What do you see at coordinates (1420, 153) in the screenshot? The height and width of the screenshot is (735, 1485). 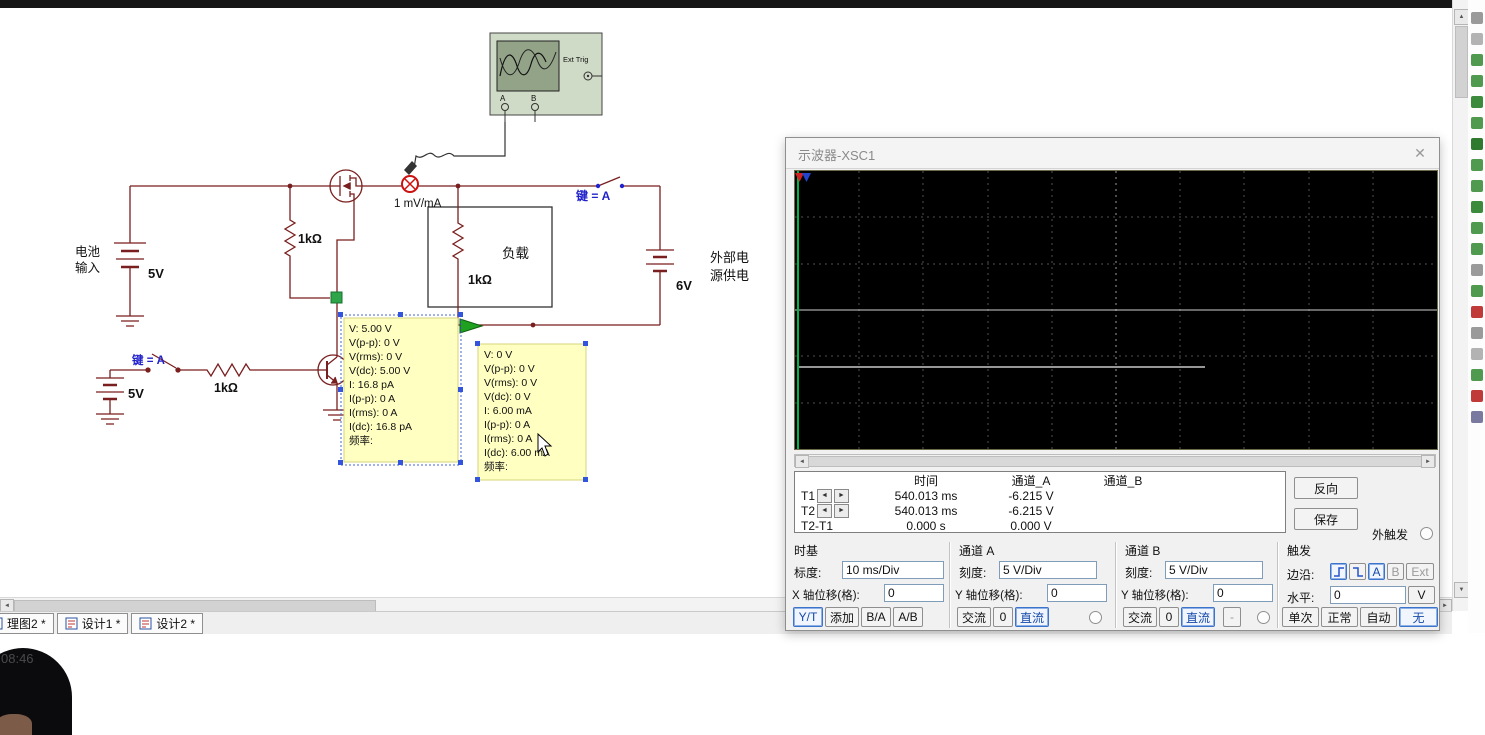 I see `close-icon: ✕` at bounding box center [1420, 153].